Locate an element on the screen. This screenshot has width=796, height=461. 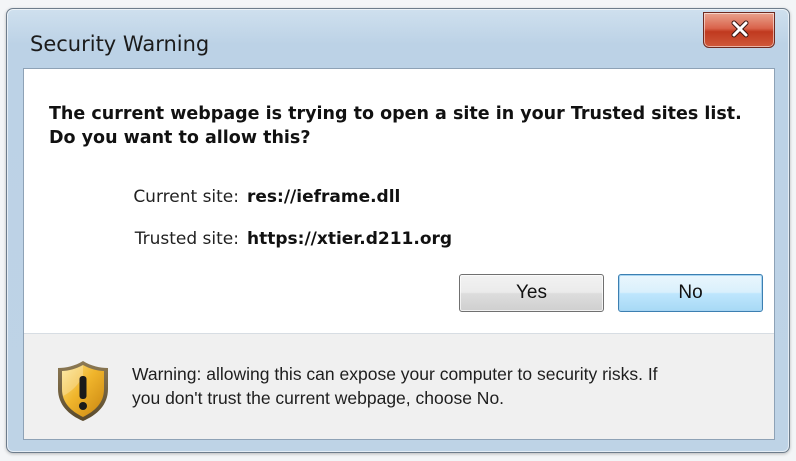
dialog-title: Security Warning is located at coordinates (120, 44).